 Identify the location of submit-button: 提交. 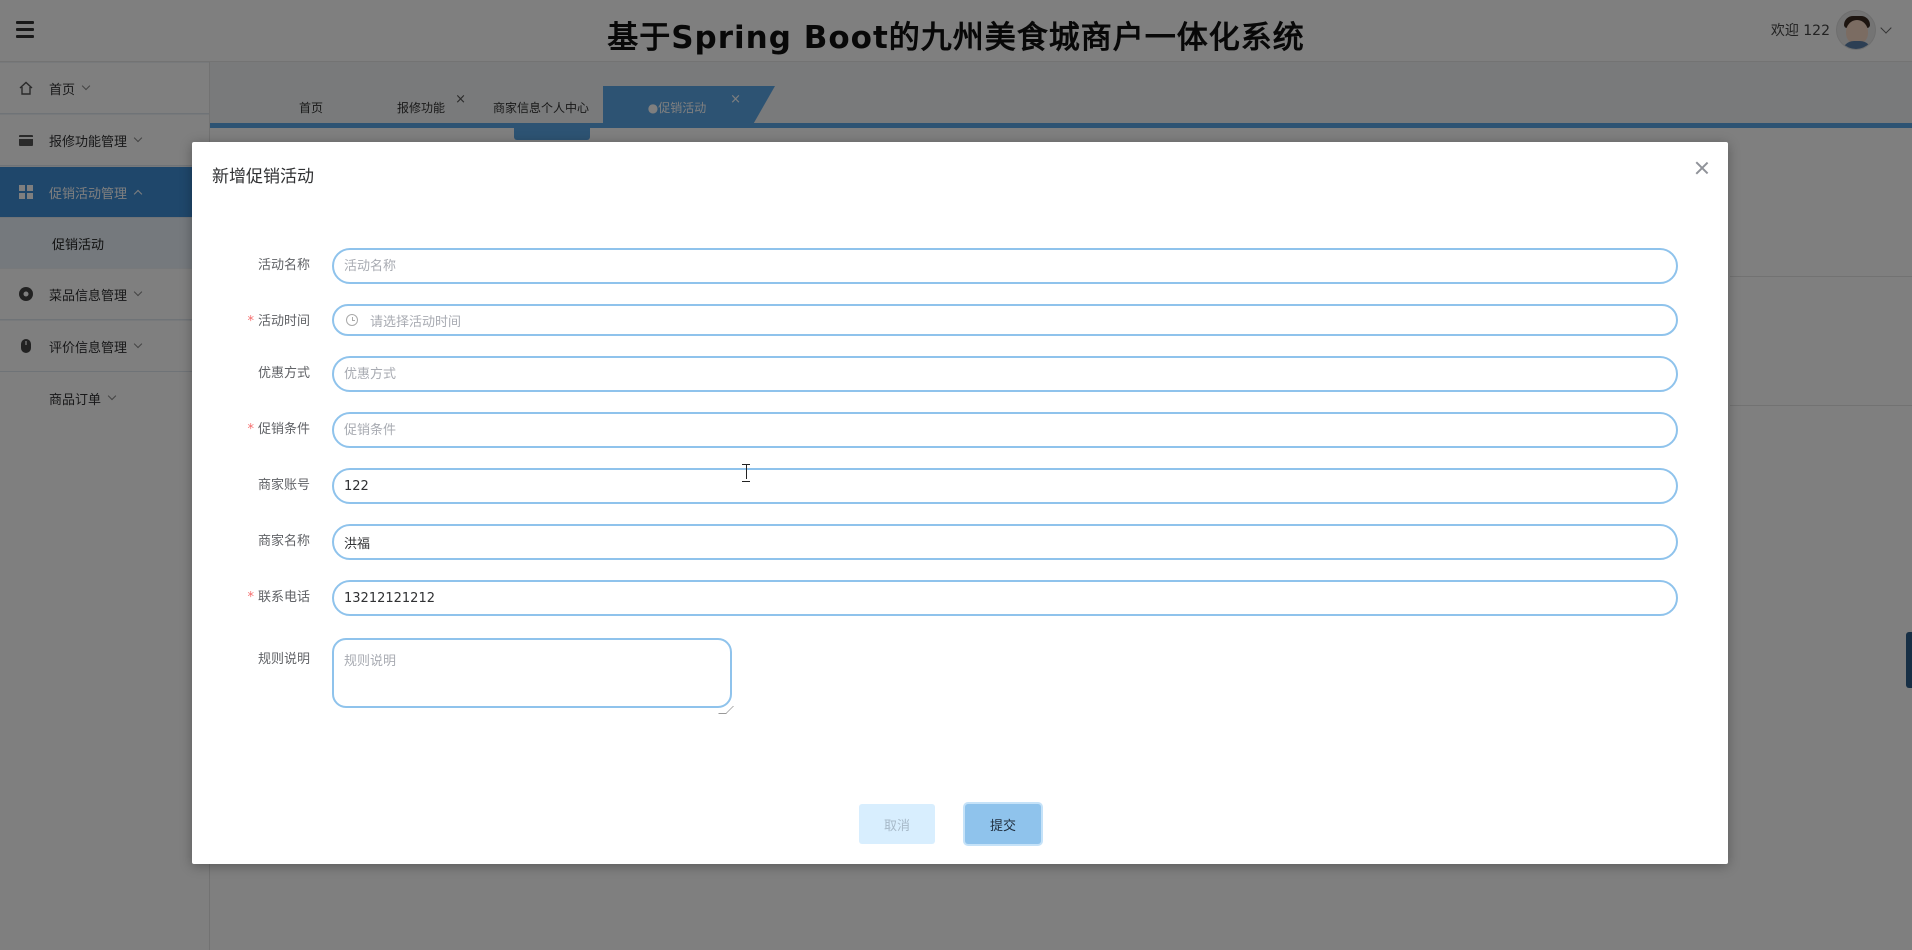
(1003, 824).